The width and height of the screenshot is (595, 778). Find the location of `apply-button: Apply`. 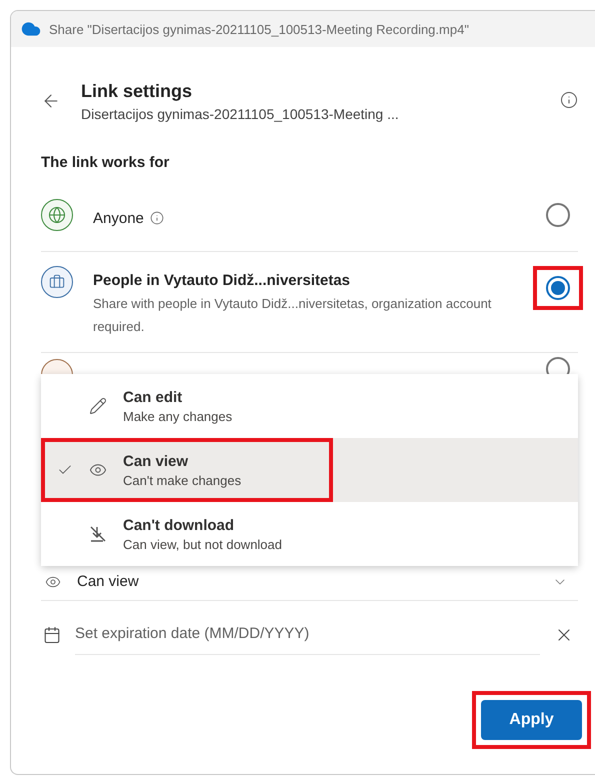

apply-button: Apply is located at coordinates (531, 720).